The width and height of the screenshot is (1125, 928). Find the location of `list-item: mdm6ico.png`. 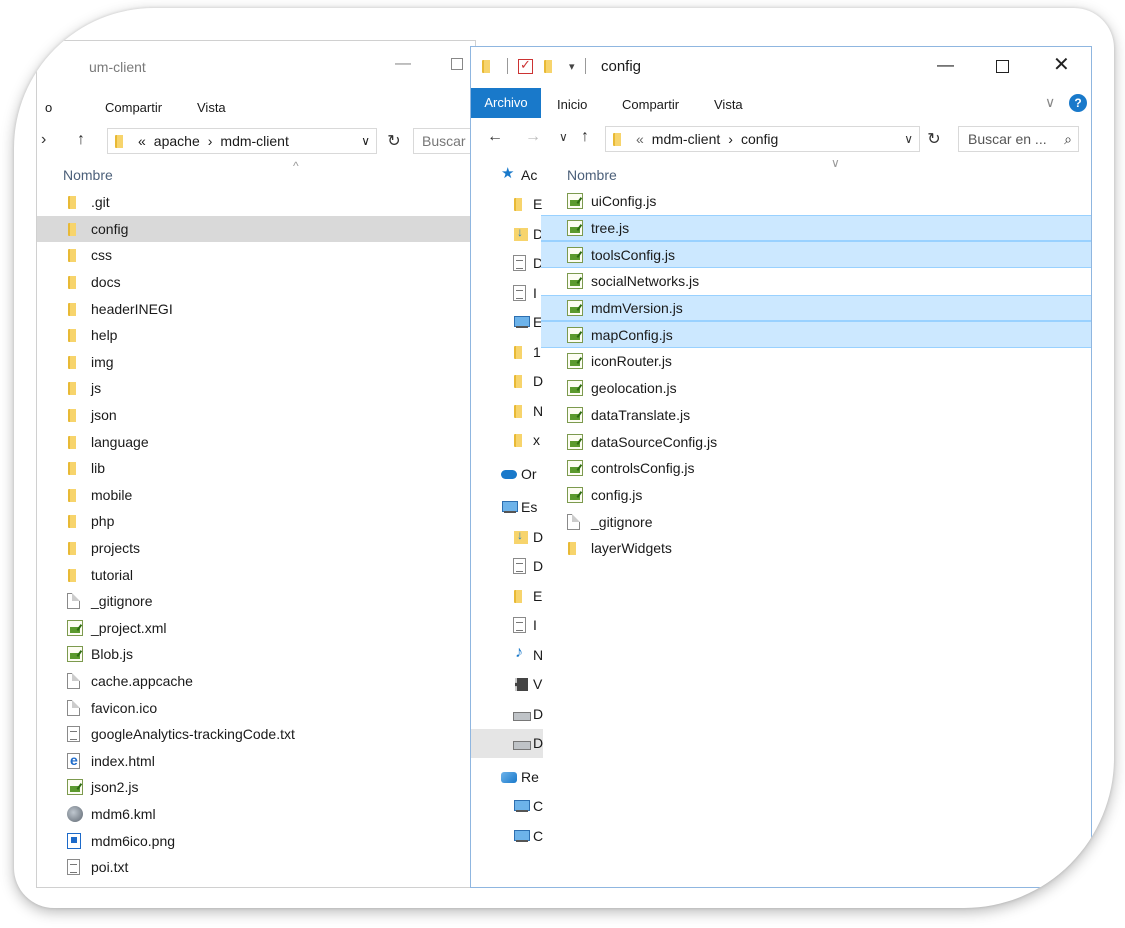

list-item: mdm6ico.png is located at coordinates (256, 840).